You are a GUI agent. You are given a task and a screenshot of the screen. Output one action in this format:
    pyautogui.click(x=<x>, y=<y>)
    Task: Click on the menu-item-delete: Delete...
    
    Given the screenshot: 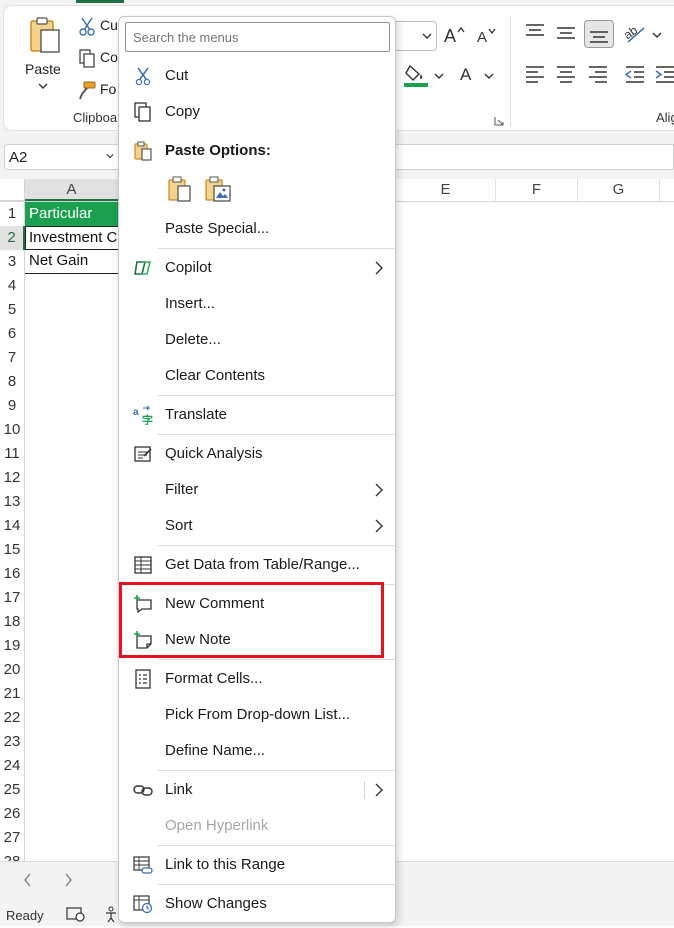 What is the action you would take?
    pyautogui.click(x=257, y=340)
    